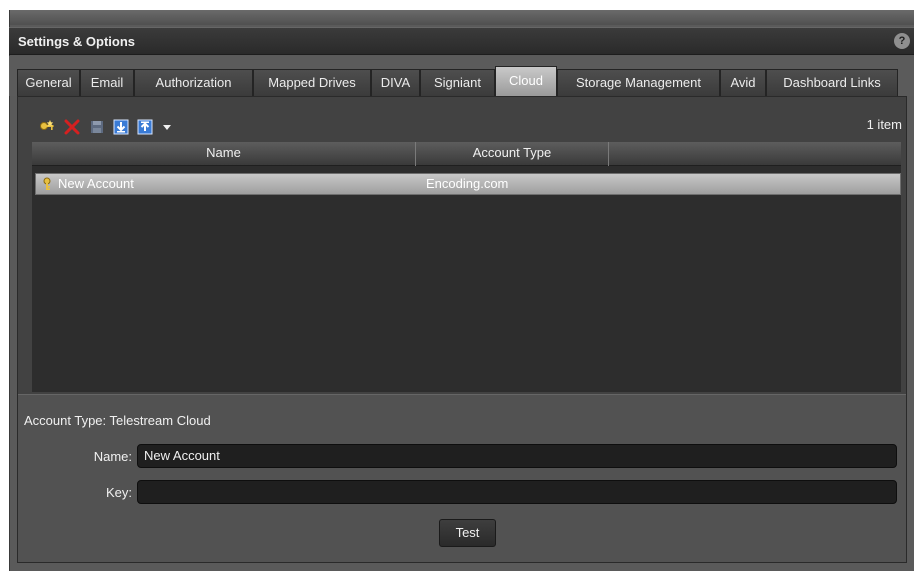  What do you see at coordinates (517, 492) in the screenshot?
I see `key-field` at bounding box center [517, 492].